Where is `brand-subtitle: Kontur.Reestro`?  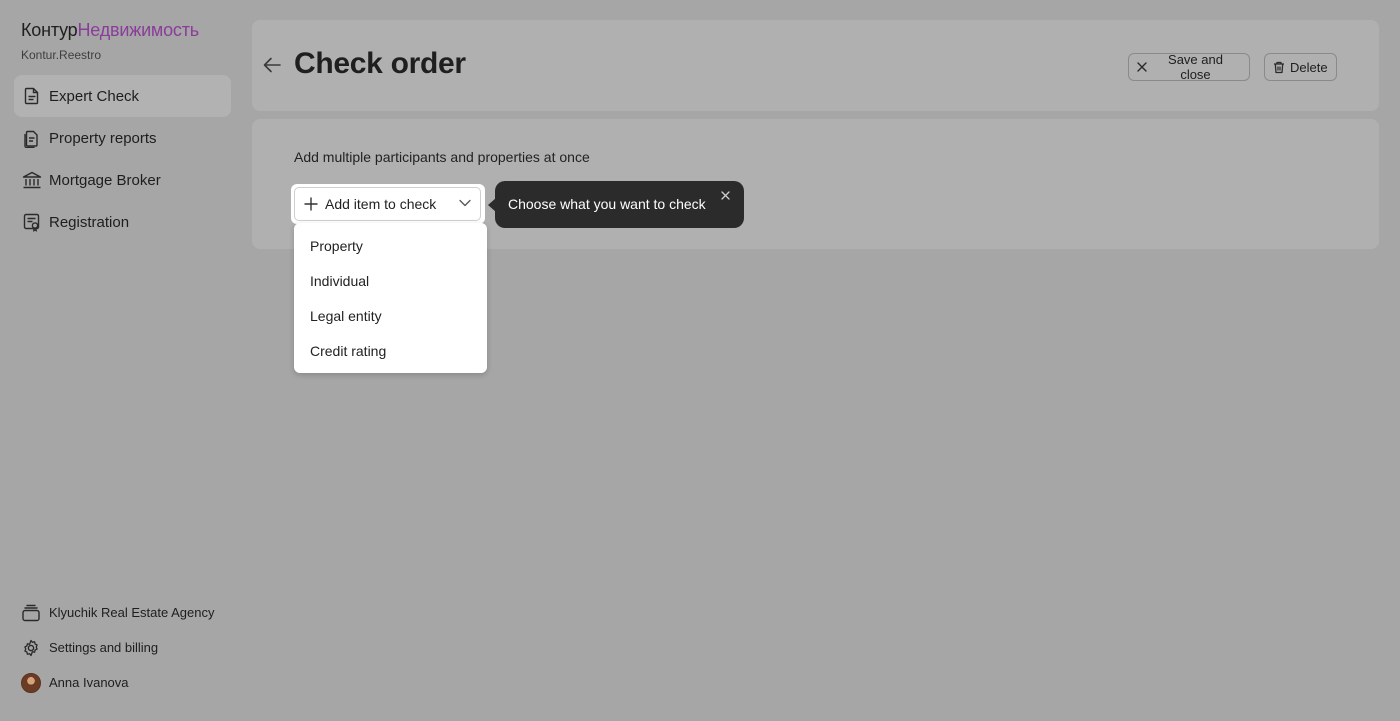 brand-subtitle: Kontur.Reestro is located at coordinates (61, 55).